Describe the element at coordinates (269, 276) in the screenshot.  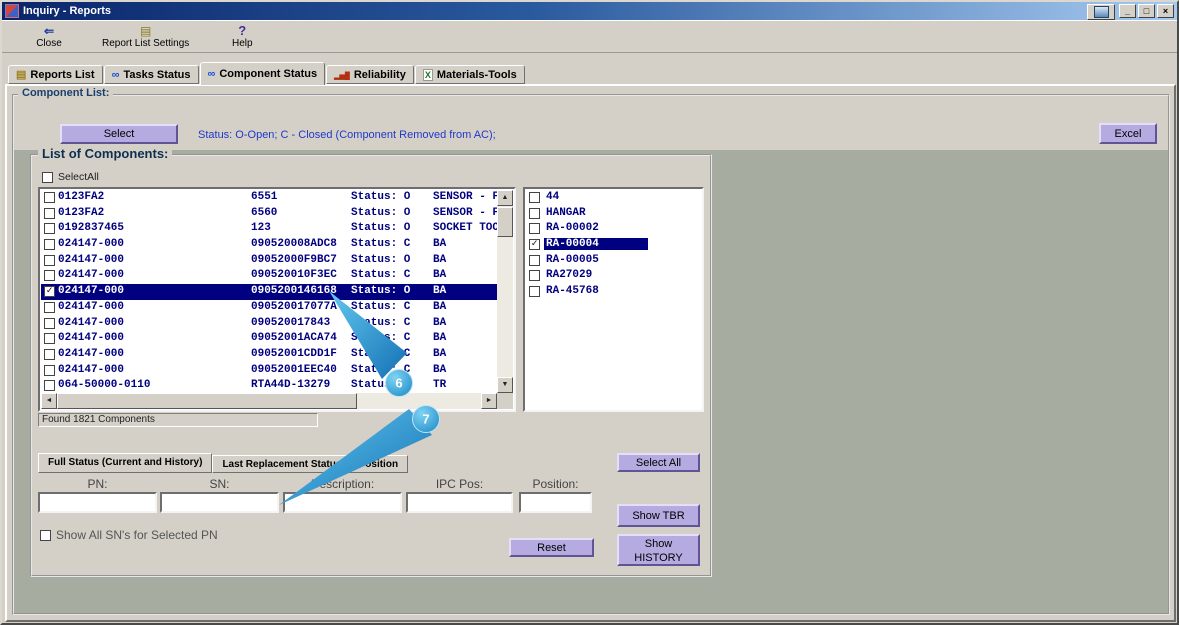
I see `component-row: 024147-000 090520010F3EC Status: C BA` at that location.